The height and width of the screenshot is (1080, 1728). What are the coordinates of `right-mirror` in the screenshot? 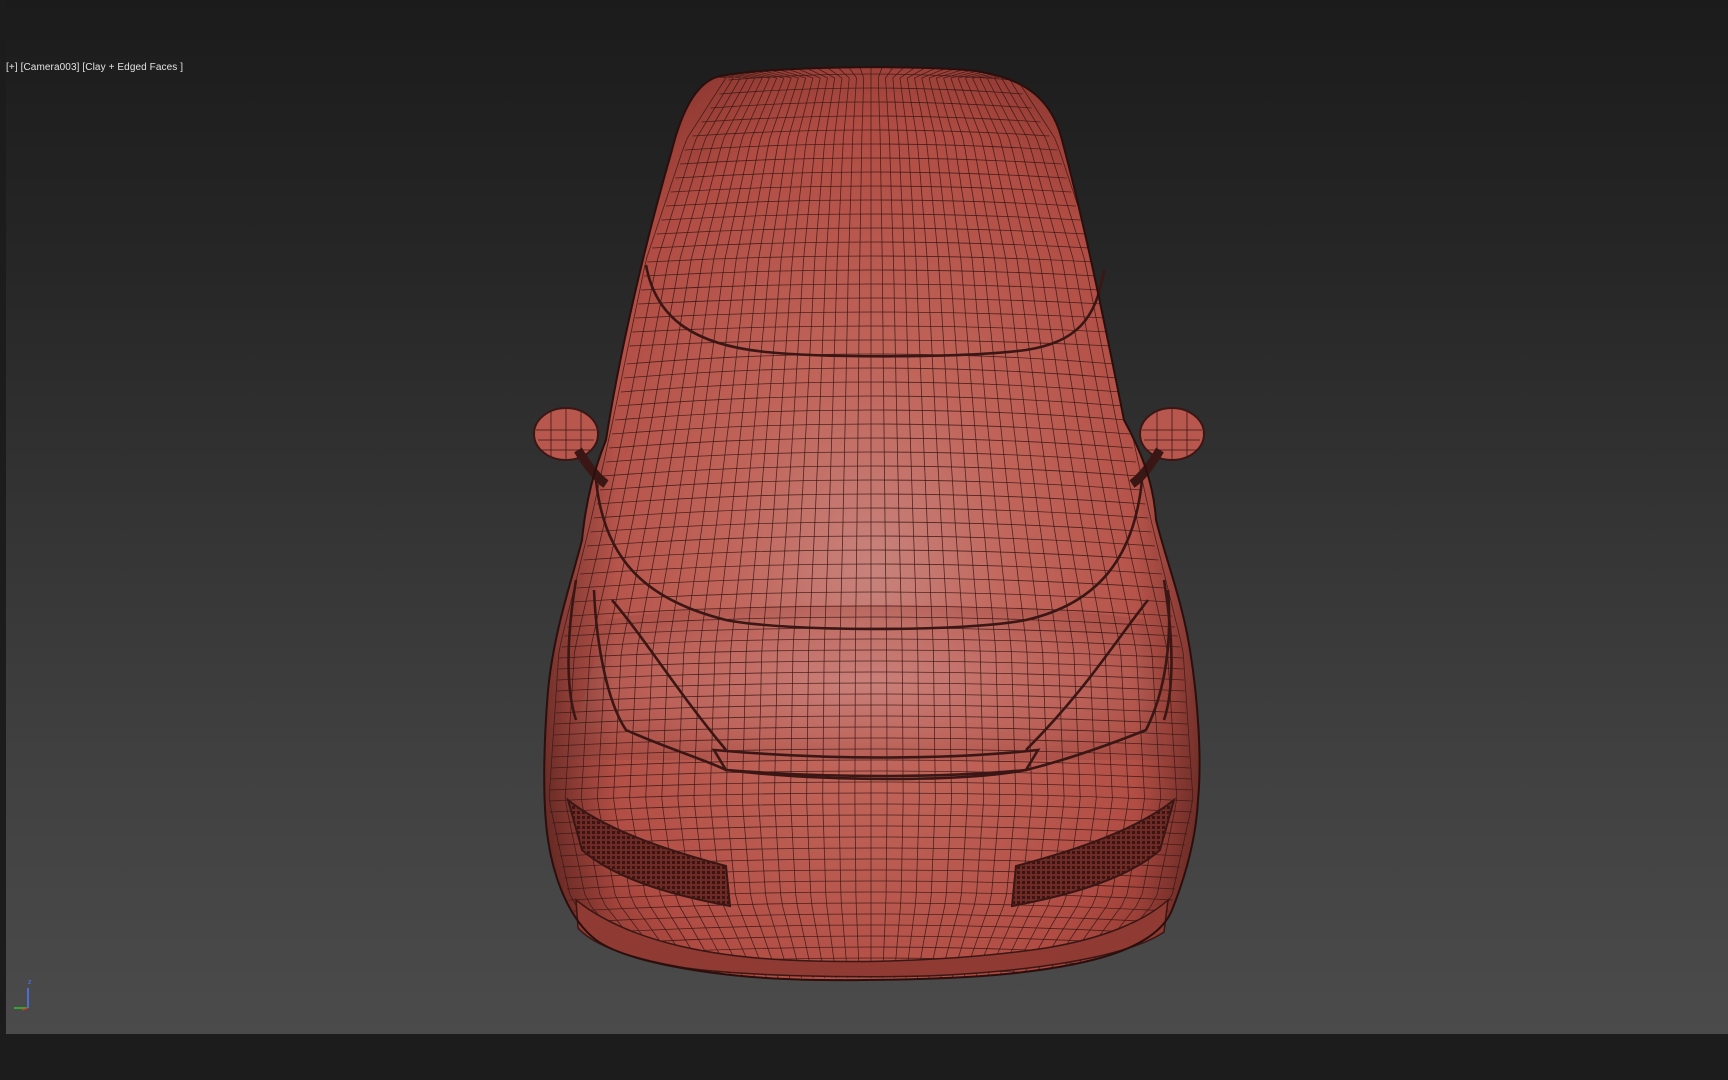 It's located at (1167, 447).